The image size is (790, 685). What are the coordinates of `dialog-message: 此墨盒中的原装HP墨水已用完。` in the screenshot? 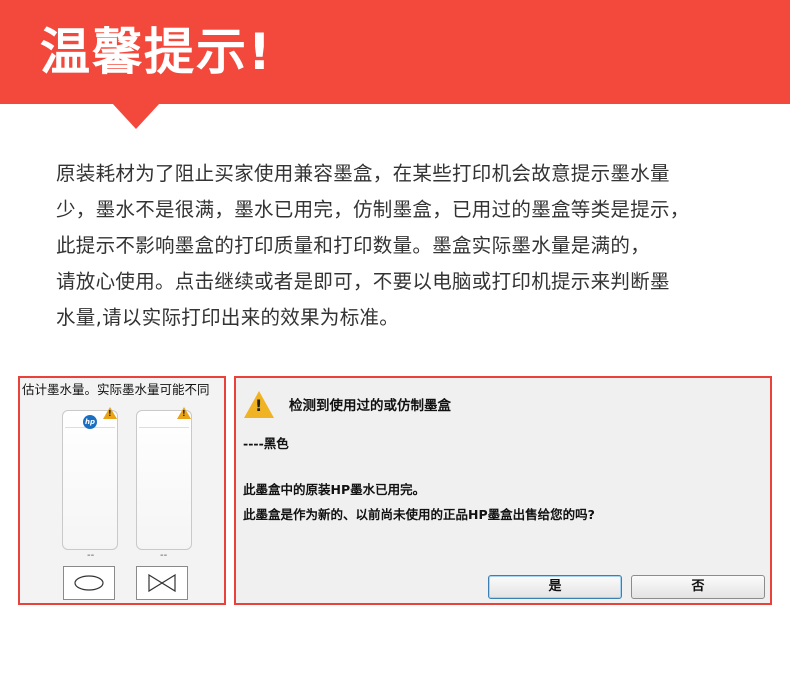 It's located at (334, 489).